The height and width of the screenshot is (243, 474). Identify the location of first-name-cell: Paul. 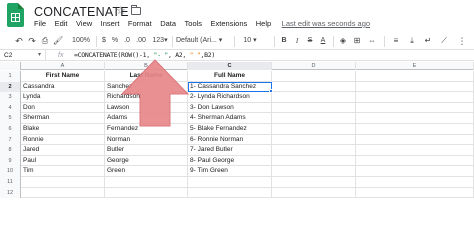
(63, 161).